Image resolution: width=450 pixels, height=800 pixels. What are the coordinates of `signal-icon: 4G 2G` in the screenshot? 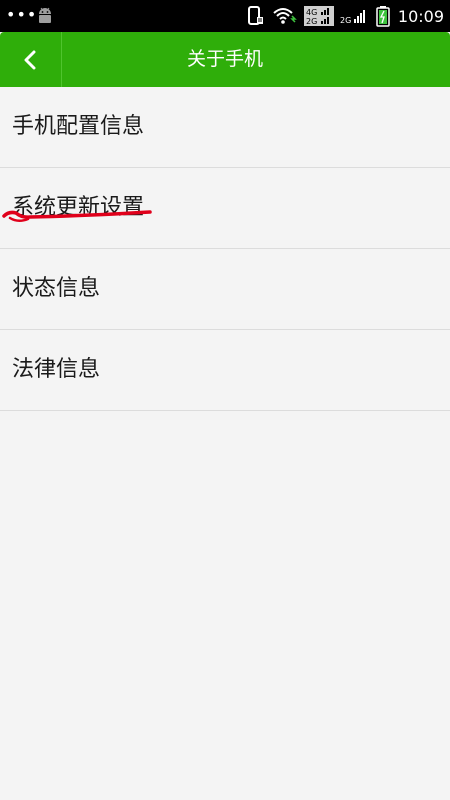 It's located at (318, 16).